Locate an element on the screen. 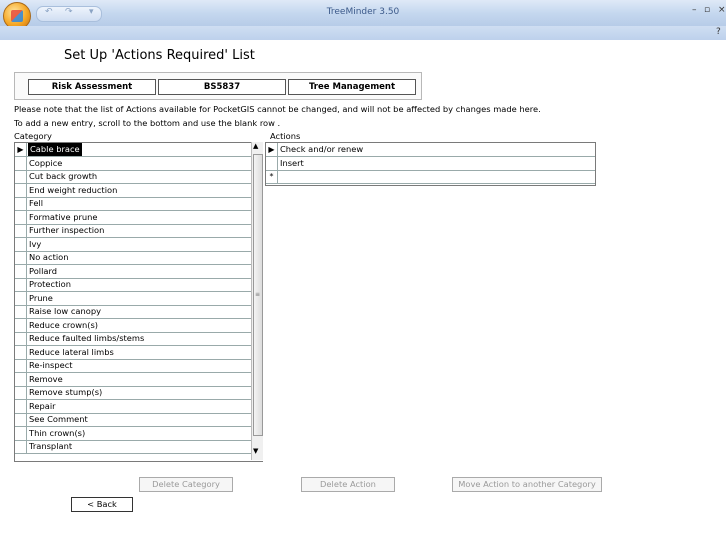 The height and width of the screenshot is (534, 726). category-cell: End weight reduction is located at coordinates (73, 190).